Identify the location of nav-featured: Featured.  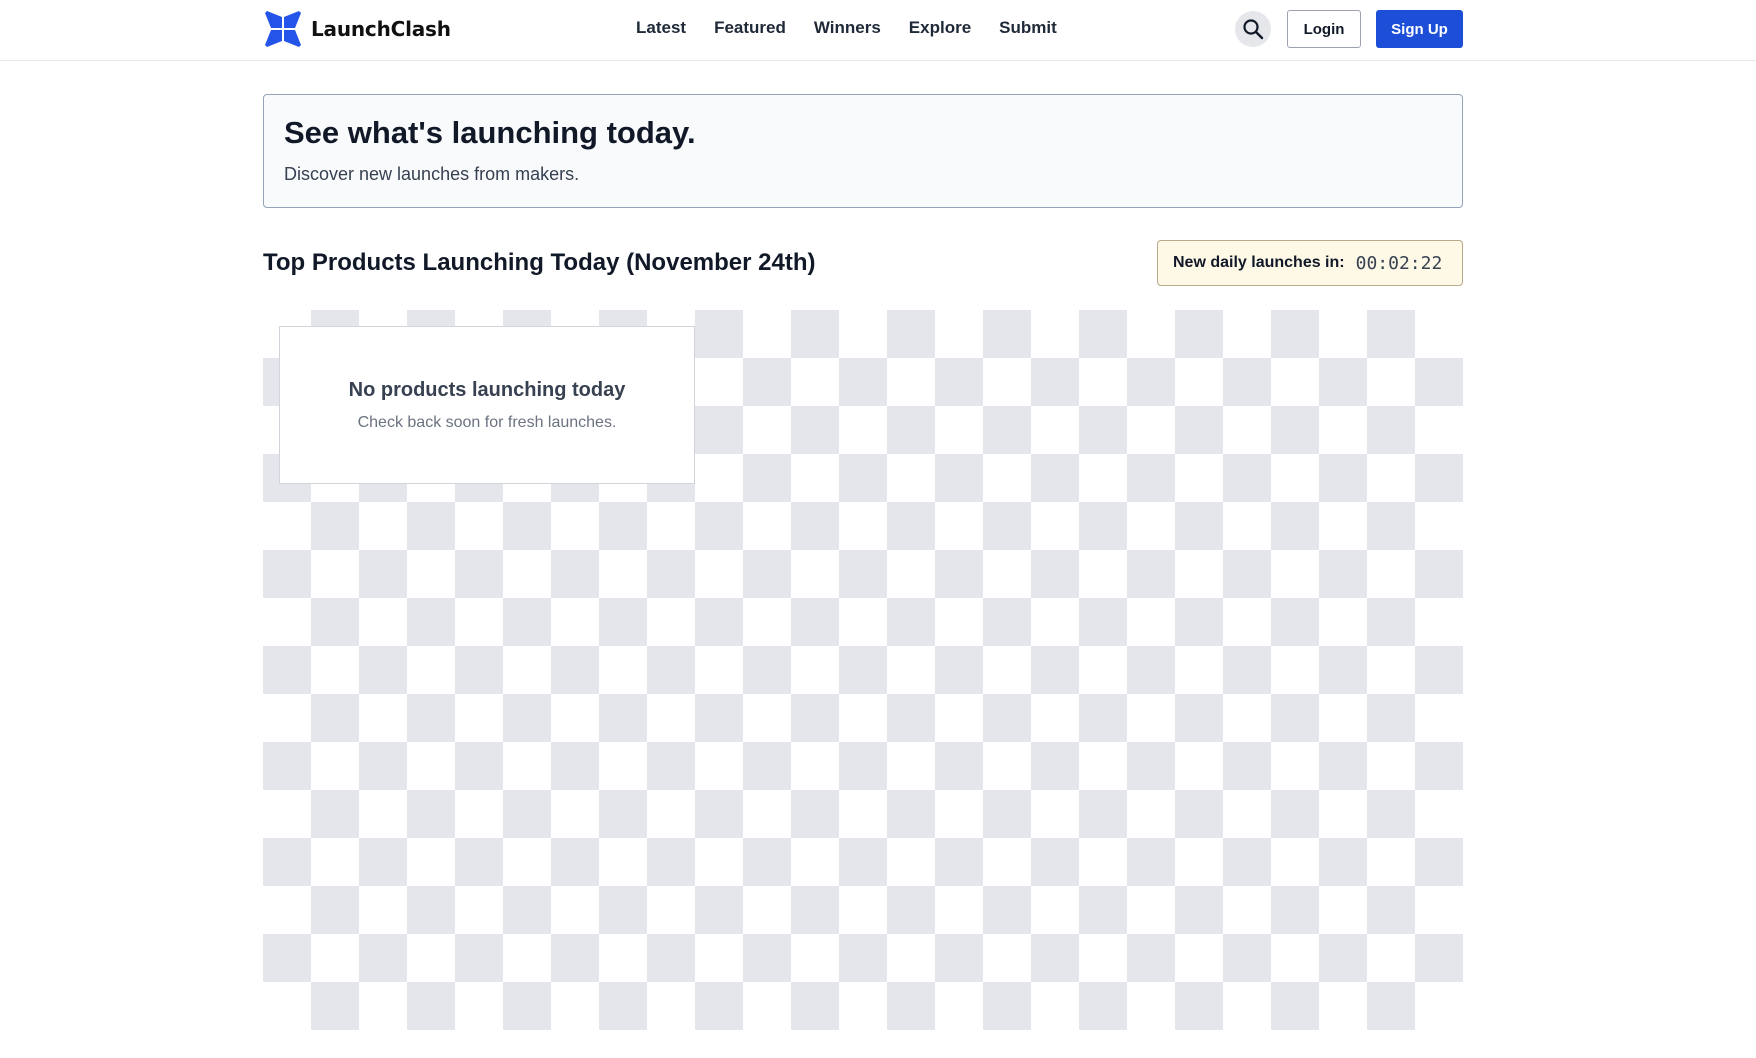
(750, 28).